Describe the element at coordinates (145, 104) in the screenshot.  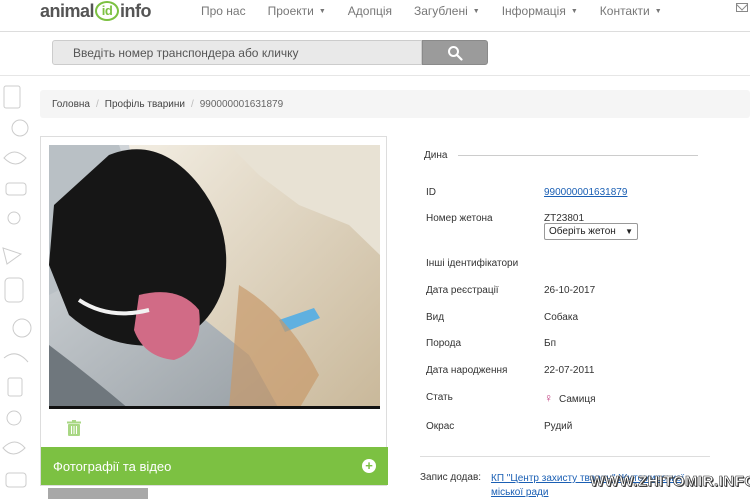
I see `breadcrumb-profile: Профіль тварини` at that location.